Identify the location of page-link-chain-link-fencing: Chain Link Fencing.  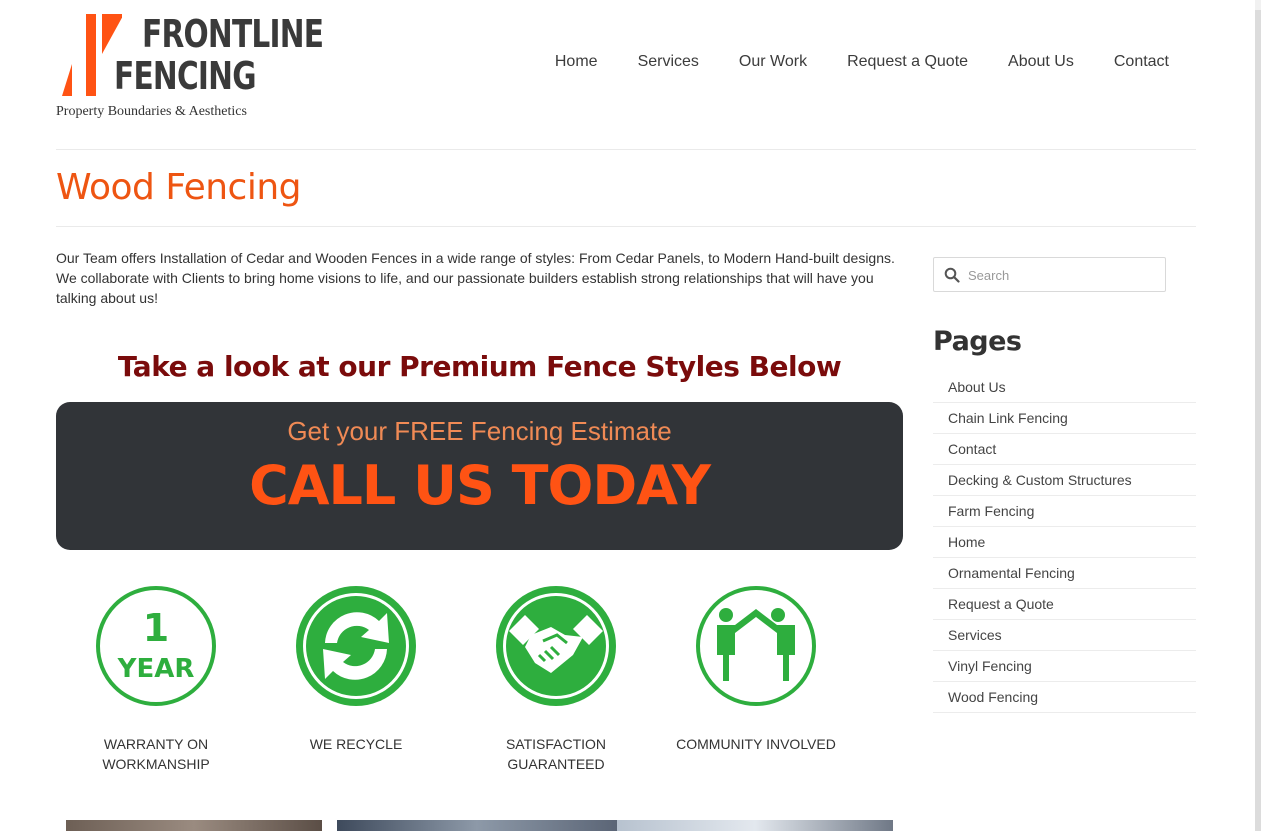
(1064, 418).